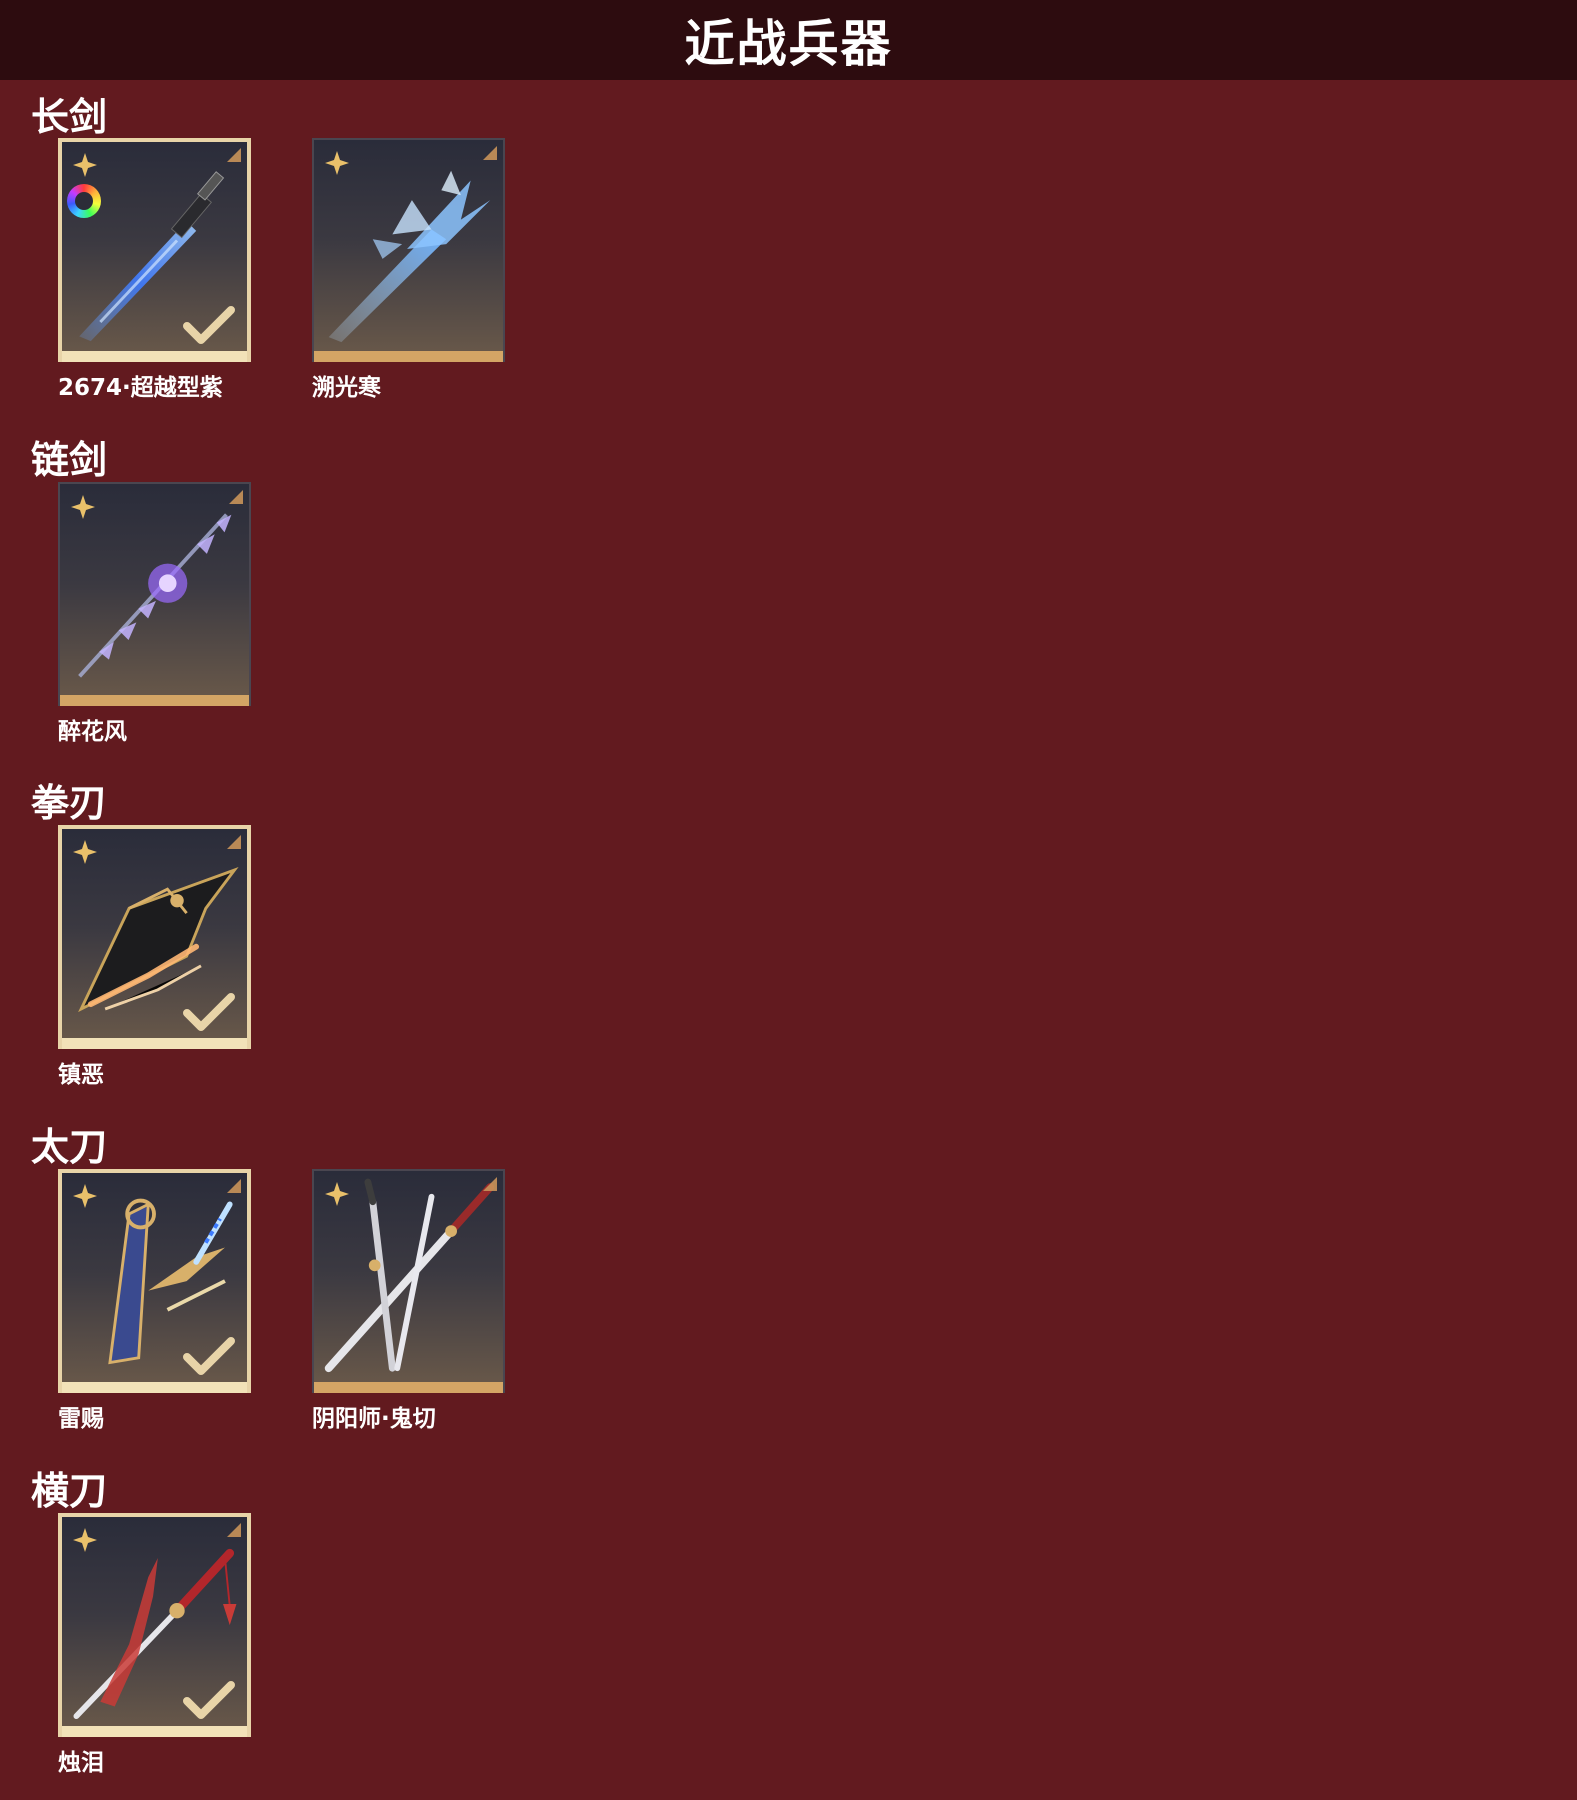 The width and height of the screenshot is (1577, 1800). Describe the element at coordinates (81, 1075) in the screenshot. I see `weapon-name: 镇恶` at that location.